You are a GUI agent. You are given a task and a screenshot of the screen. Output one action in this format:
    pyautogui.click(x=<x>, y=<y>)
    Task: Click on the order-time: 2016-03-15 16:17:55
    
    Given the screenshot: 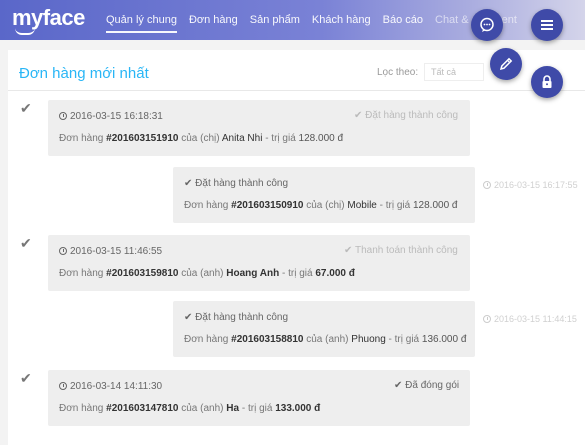 What is the action you would take?
    pyautogui.click(x=530, y=185)
    